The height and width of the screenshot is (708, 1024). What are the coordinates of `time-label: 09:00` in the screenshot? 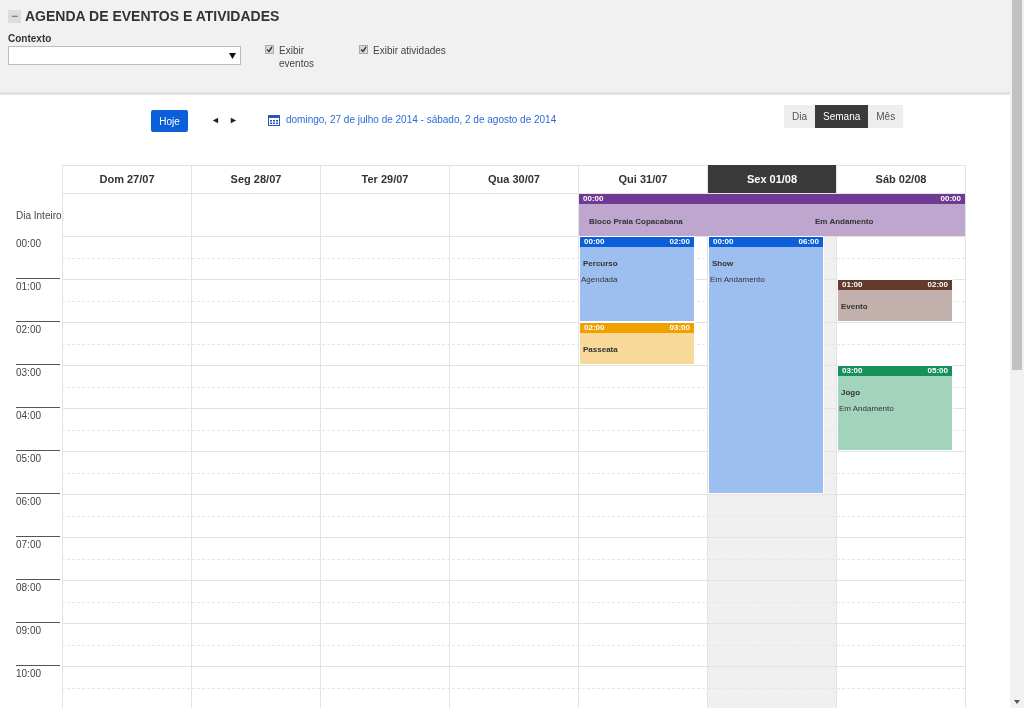 It's located at (29, 631).